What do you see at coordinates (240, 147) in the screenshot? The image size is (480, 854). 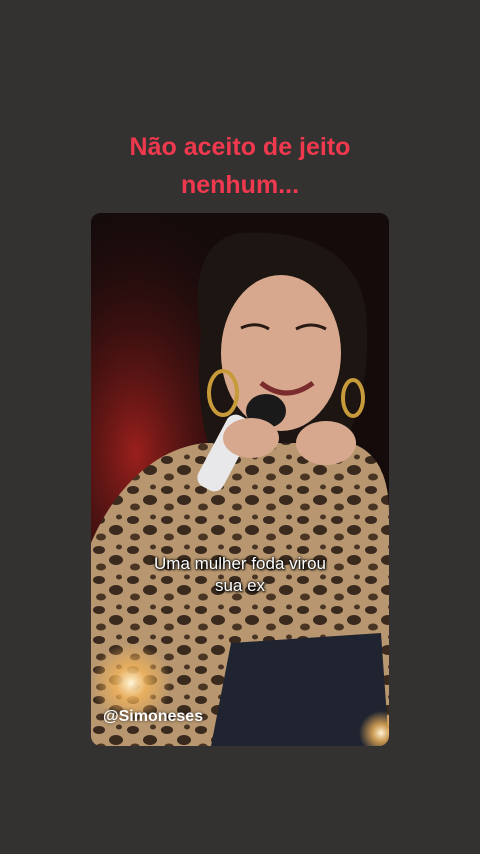 I see `headline-line-1: Não aceito de jeito` at bounding box center [240, 147].